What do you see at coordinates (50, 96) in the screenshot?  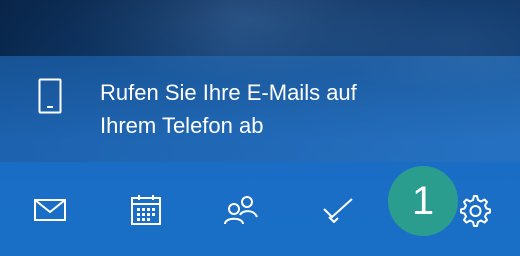 I see `mobile-phone-icon` at bounding box center [50, 96].